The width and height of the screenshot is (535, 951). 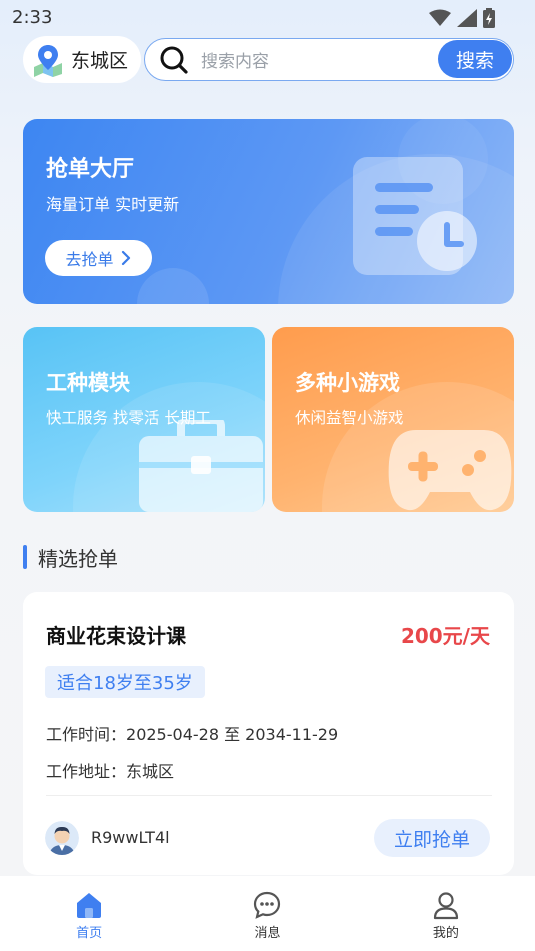 What do you see at coordinates (25, 557) in the screenshot?
I see `section-accent-bar` at bounding box center [25, 557].